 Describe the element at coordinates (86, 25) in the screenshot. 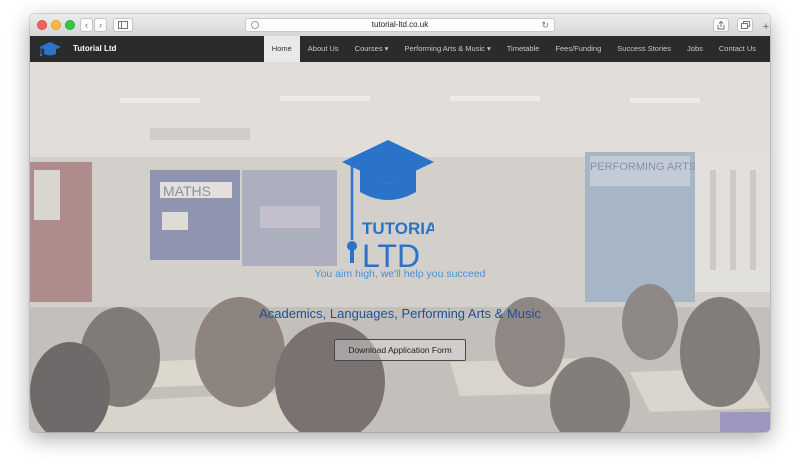

I see `chevron-left-icon: ‹` at that location.